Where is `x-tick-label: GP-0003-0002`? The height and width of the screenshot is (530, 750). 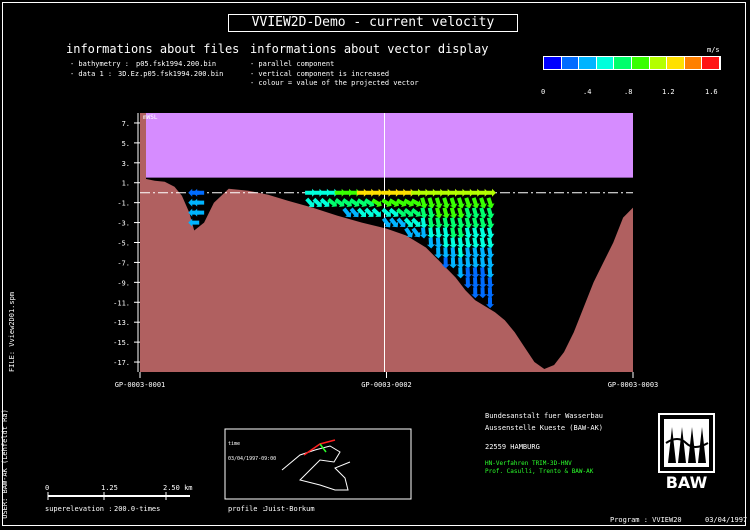 x-tick-label: GP-0003-0002 is located at coordinates (386, 385).